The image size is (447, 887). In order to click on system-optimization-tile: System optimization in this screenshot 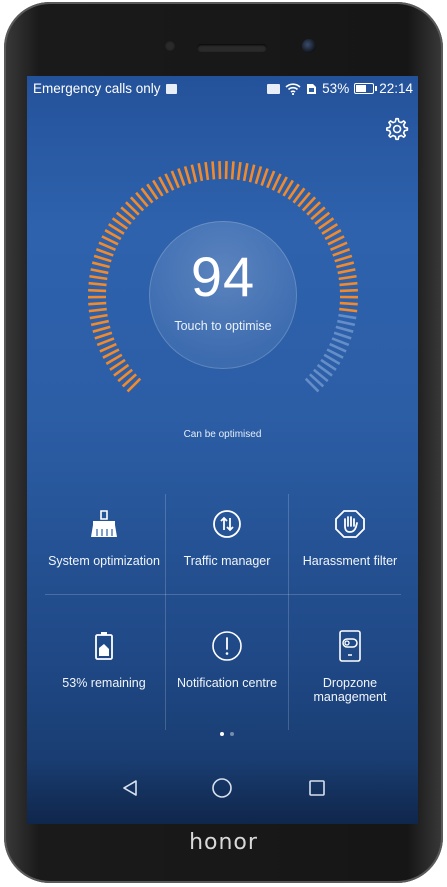, I will do `click(104, 544)`.